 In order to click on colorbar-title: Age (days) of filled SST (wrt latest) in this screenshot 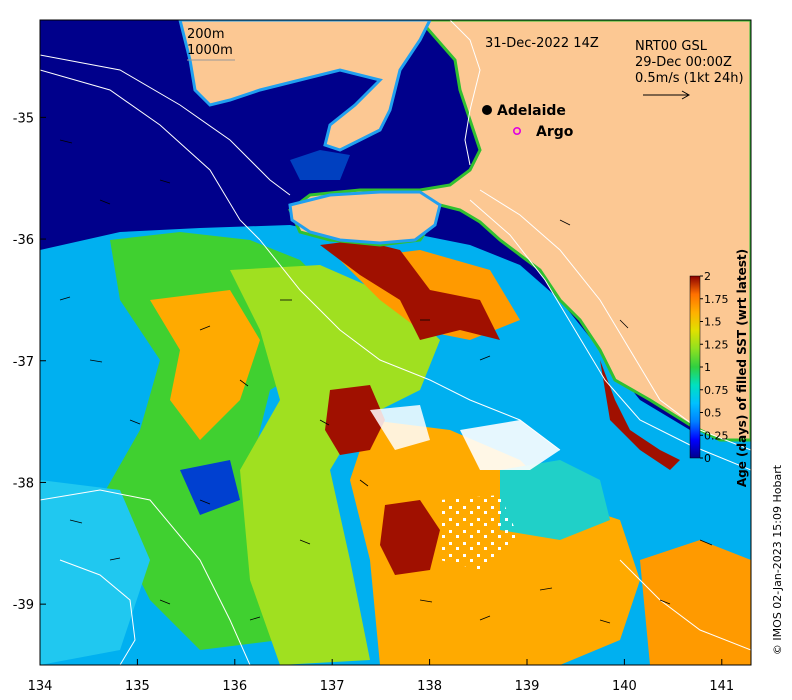, I will do `click(742, 368)`.